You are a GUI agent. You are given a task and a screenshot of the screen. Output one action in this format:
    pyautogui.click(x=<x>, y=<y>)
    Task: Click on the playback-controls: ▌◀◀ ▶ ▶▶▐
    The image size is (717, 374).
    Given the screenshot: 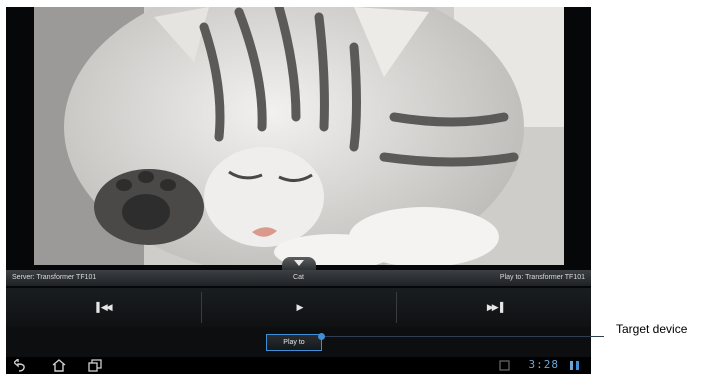 What is the action you would take?
    pyautogui.click(x=298, y=307)
    